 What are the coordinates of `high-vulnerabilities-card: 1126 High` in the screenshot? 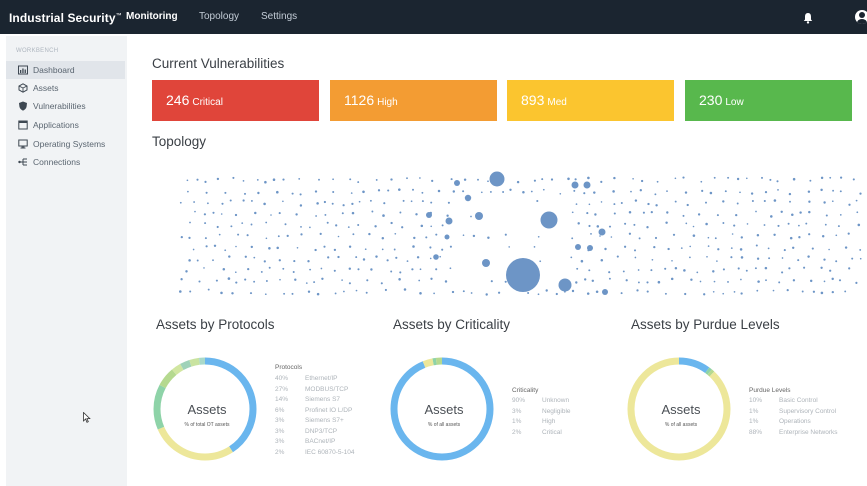 It's located at (413, 100).